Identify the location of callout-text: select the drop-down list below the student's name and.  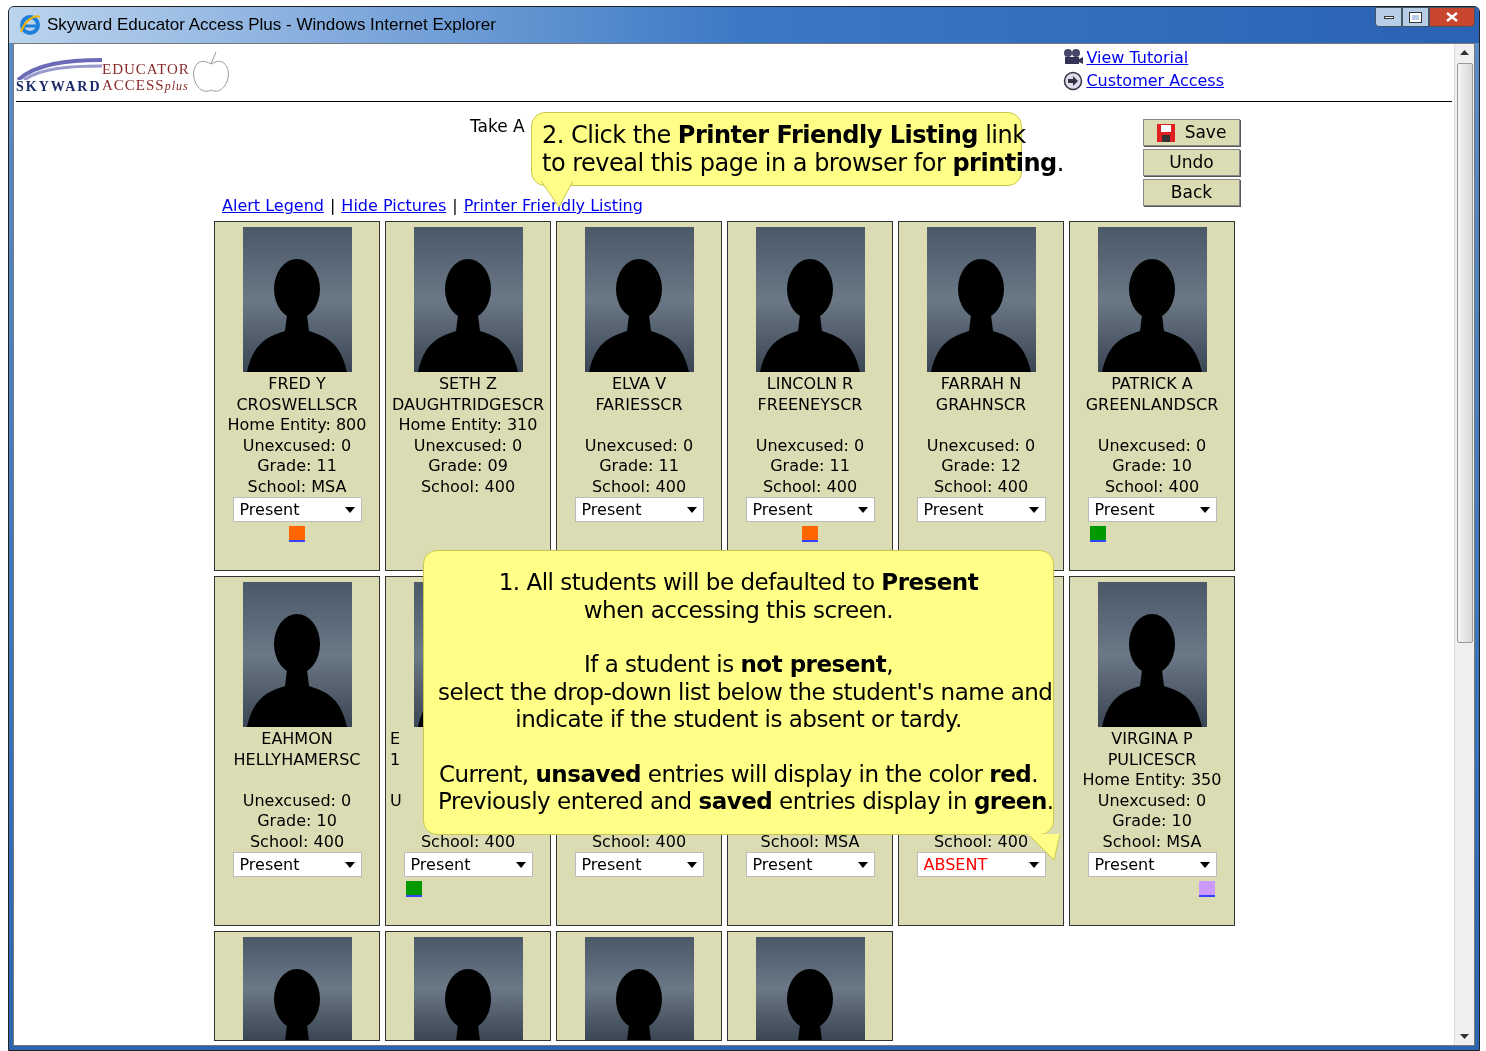
(745, 691).